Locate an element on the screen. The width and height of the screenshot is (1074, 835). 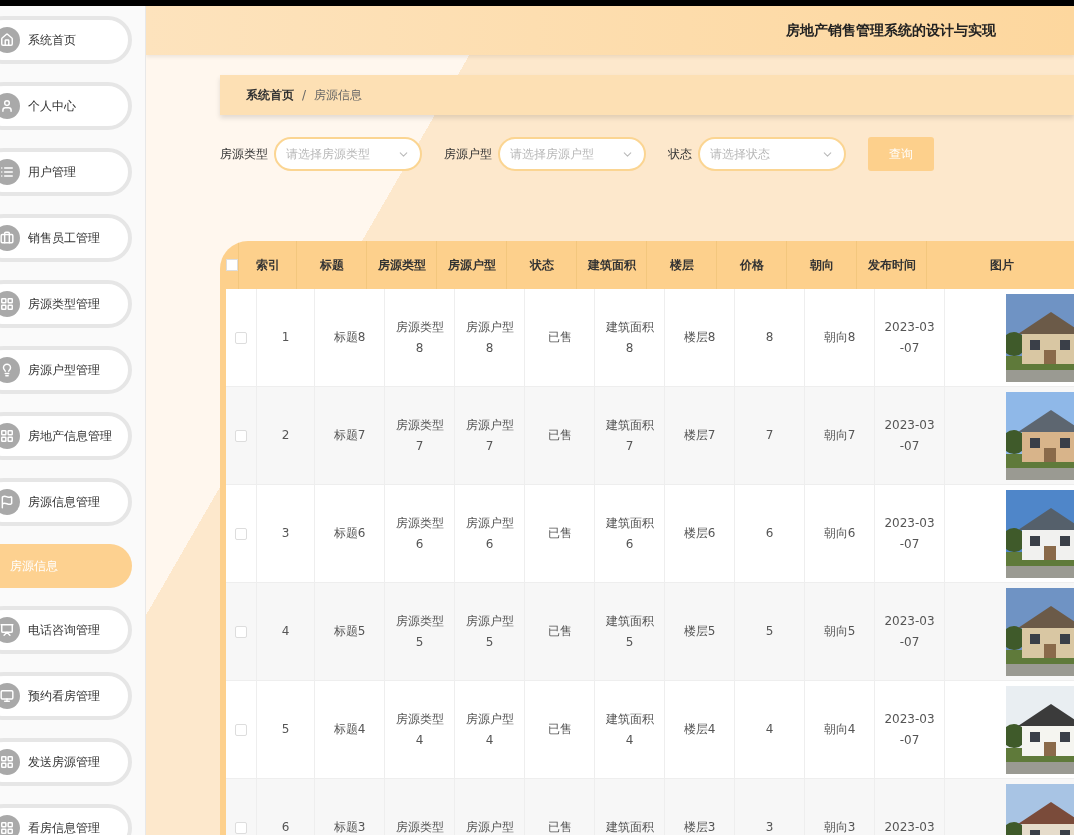
table-cell-text: 建筑面积5 is located at coordinates (629, 631).